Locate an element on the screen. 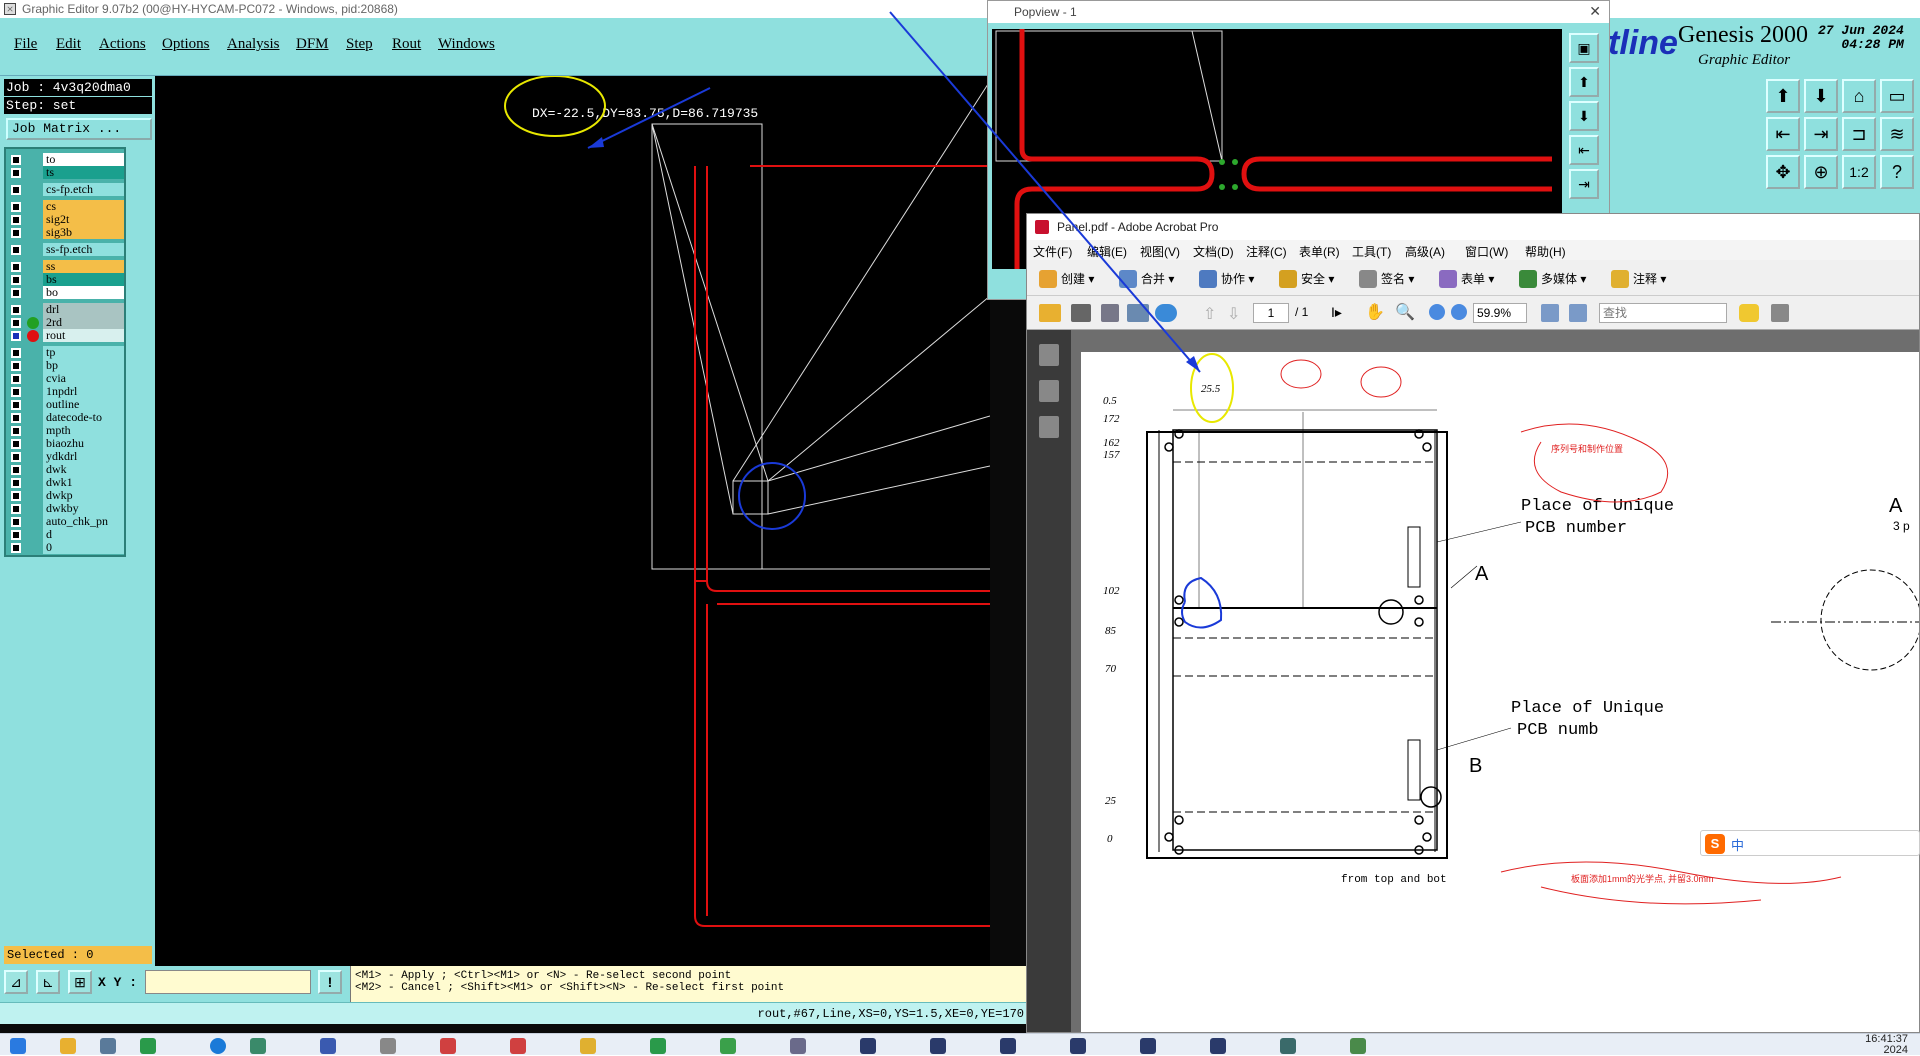 The image size is (1920, 1056). layer-name: to is located at coordinates (83, 159).